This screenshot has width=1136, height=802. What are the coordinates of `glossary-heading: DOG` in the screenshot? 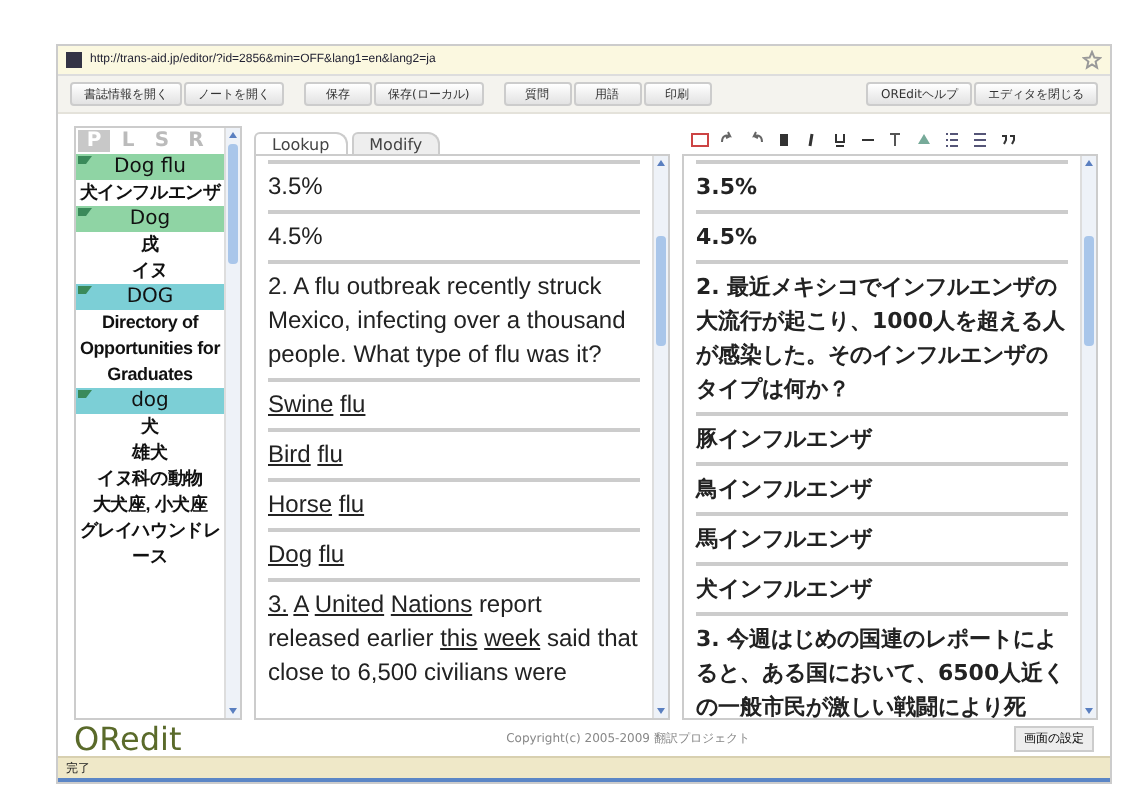 It's located at (150, 297).